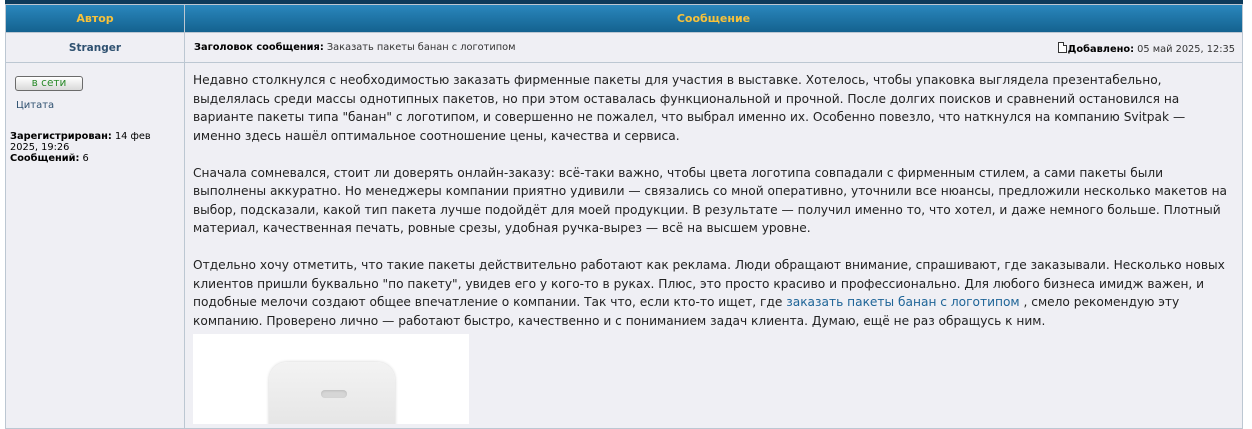  Describe the element at coordinates (902, 302) in the screenshot. I see `order-bags-link: заказать пакеты банан с логотипом` at that location.